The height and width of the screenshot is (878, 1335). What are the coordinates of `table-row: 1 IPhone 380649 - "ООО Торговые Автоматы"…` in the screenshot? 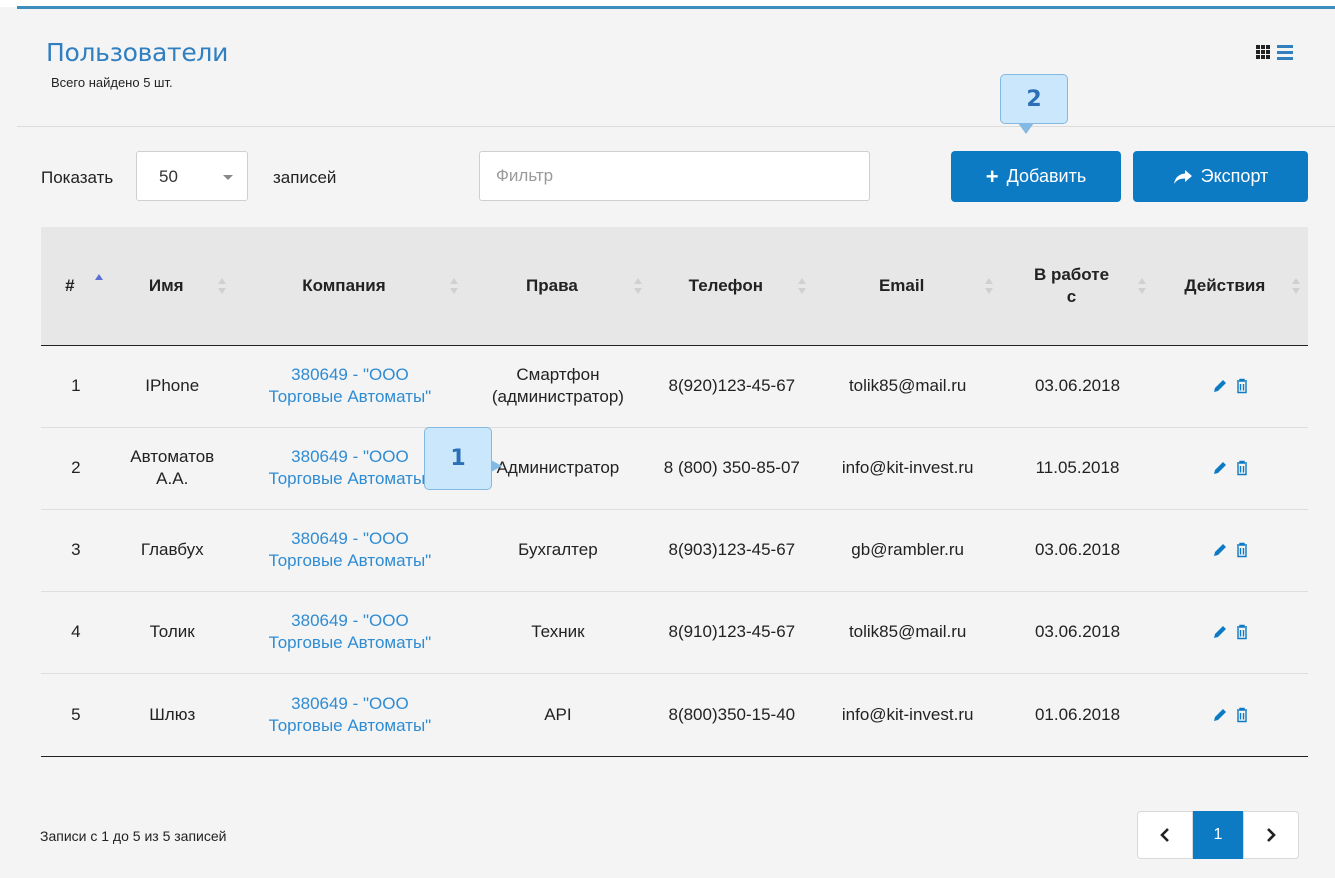 It's located at (674, 386).